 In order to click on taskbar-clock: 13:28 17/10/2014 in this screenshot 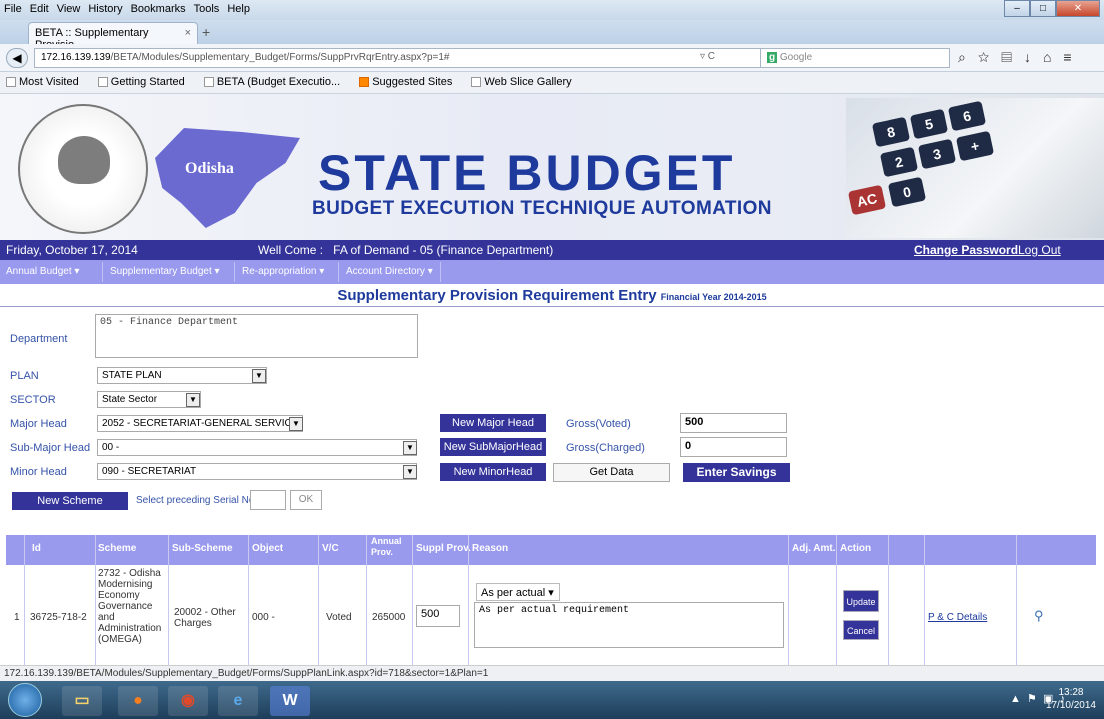, I will do `click(1071, 699)`.